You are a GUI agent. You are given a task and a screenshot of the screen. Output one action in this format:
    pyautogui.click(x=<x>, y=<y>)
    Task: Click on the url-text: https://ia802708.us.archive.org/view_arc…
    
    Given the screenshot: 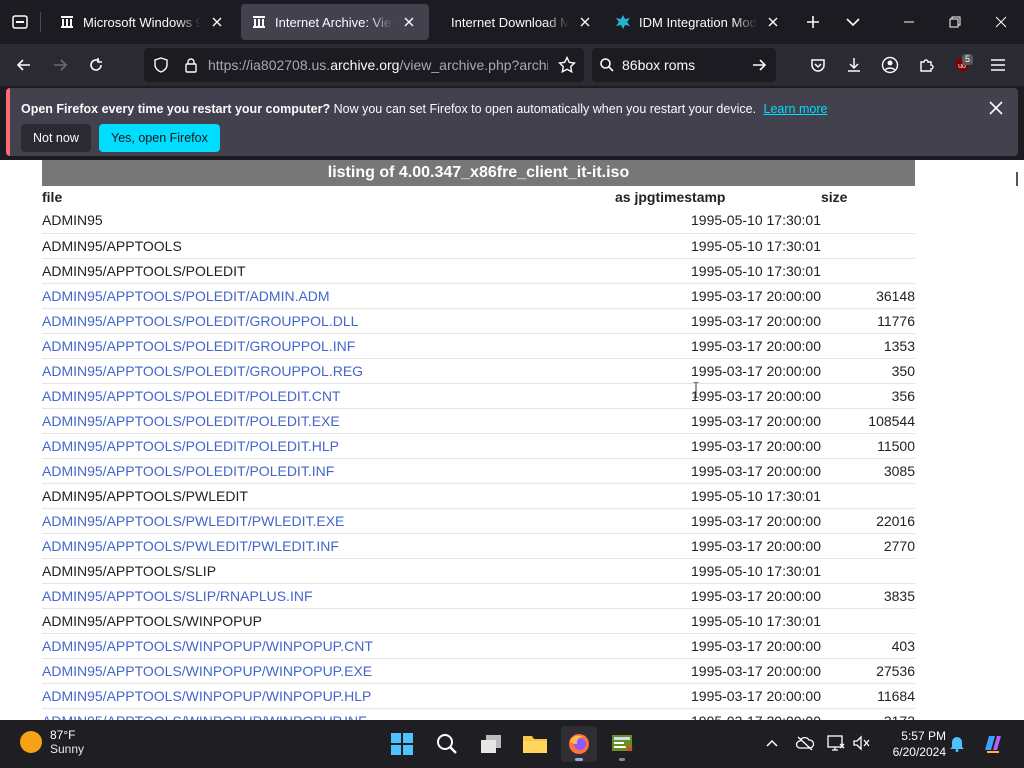 What is the action you would take?
    pyautogui.click(x=378, y=65)
    